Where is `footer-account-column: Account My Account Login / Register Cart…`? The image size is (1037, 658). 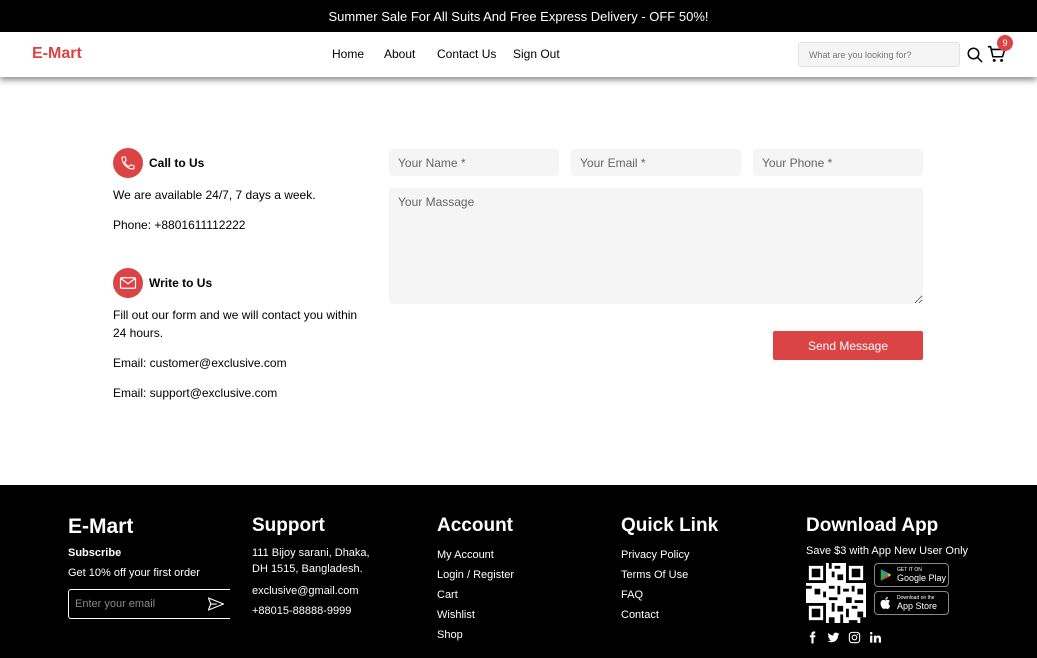
footer-account-column: Account My Account Login / Register Cart… is located at coordinates (475, 580).